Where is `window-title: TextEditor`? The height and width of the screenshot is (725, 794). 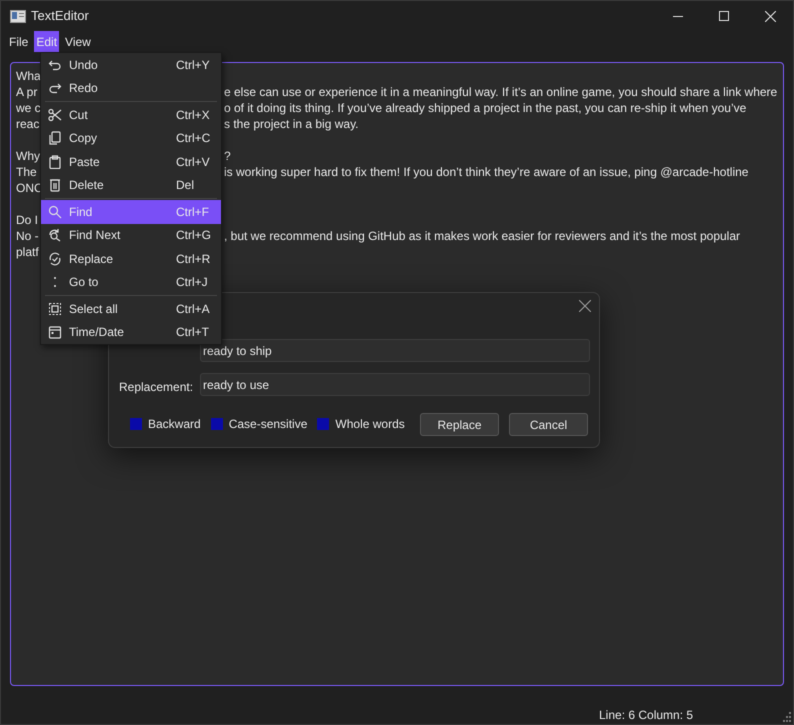 window-title: TextEditor is located at coordinates (60, 16).